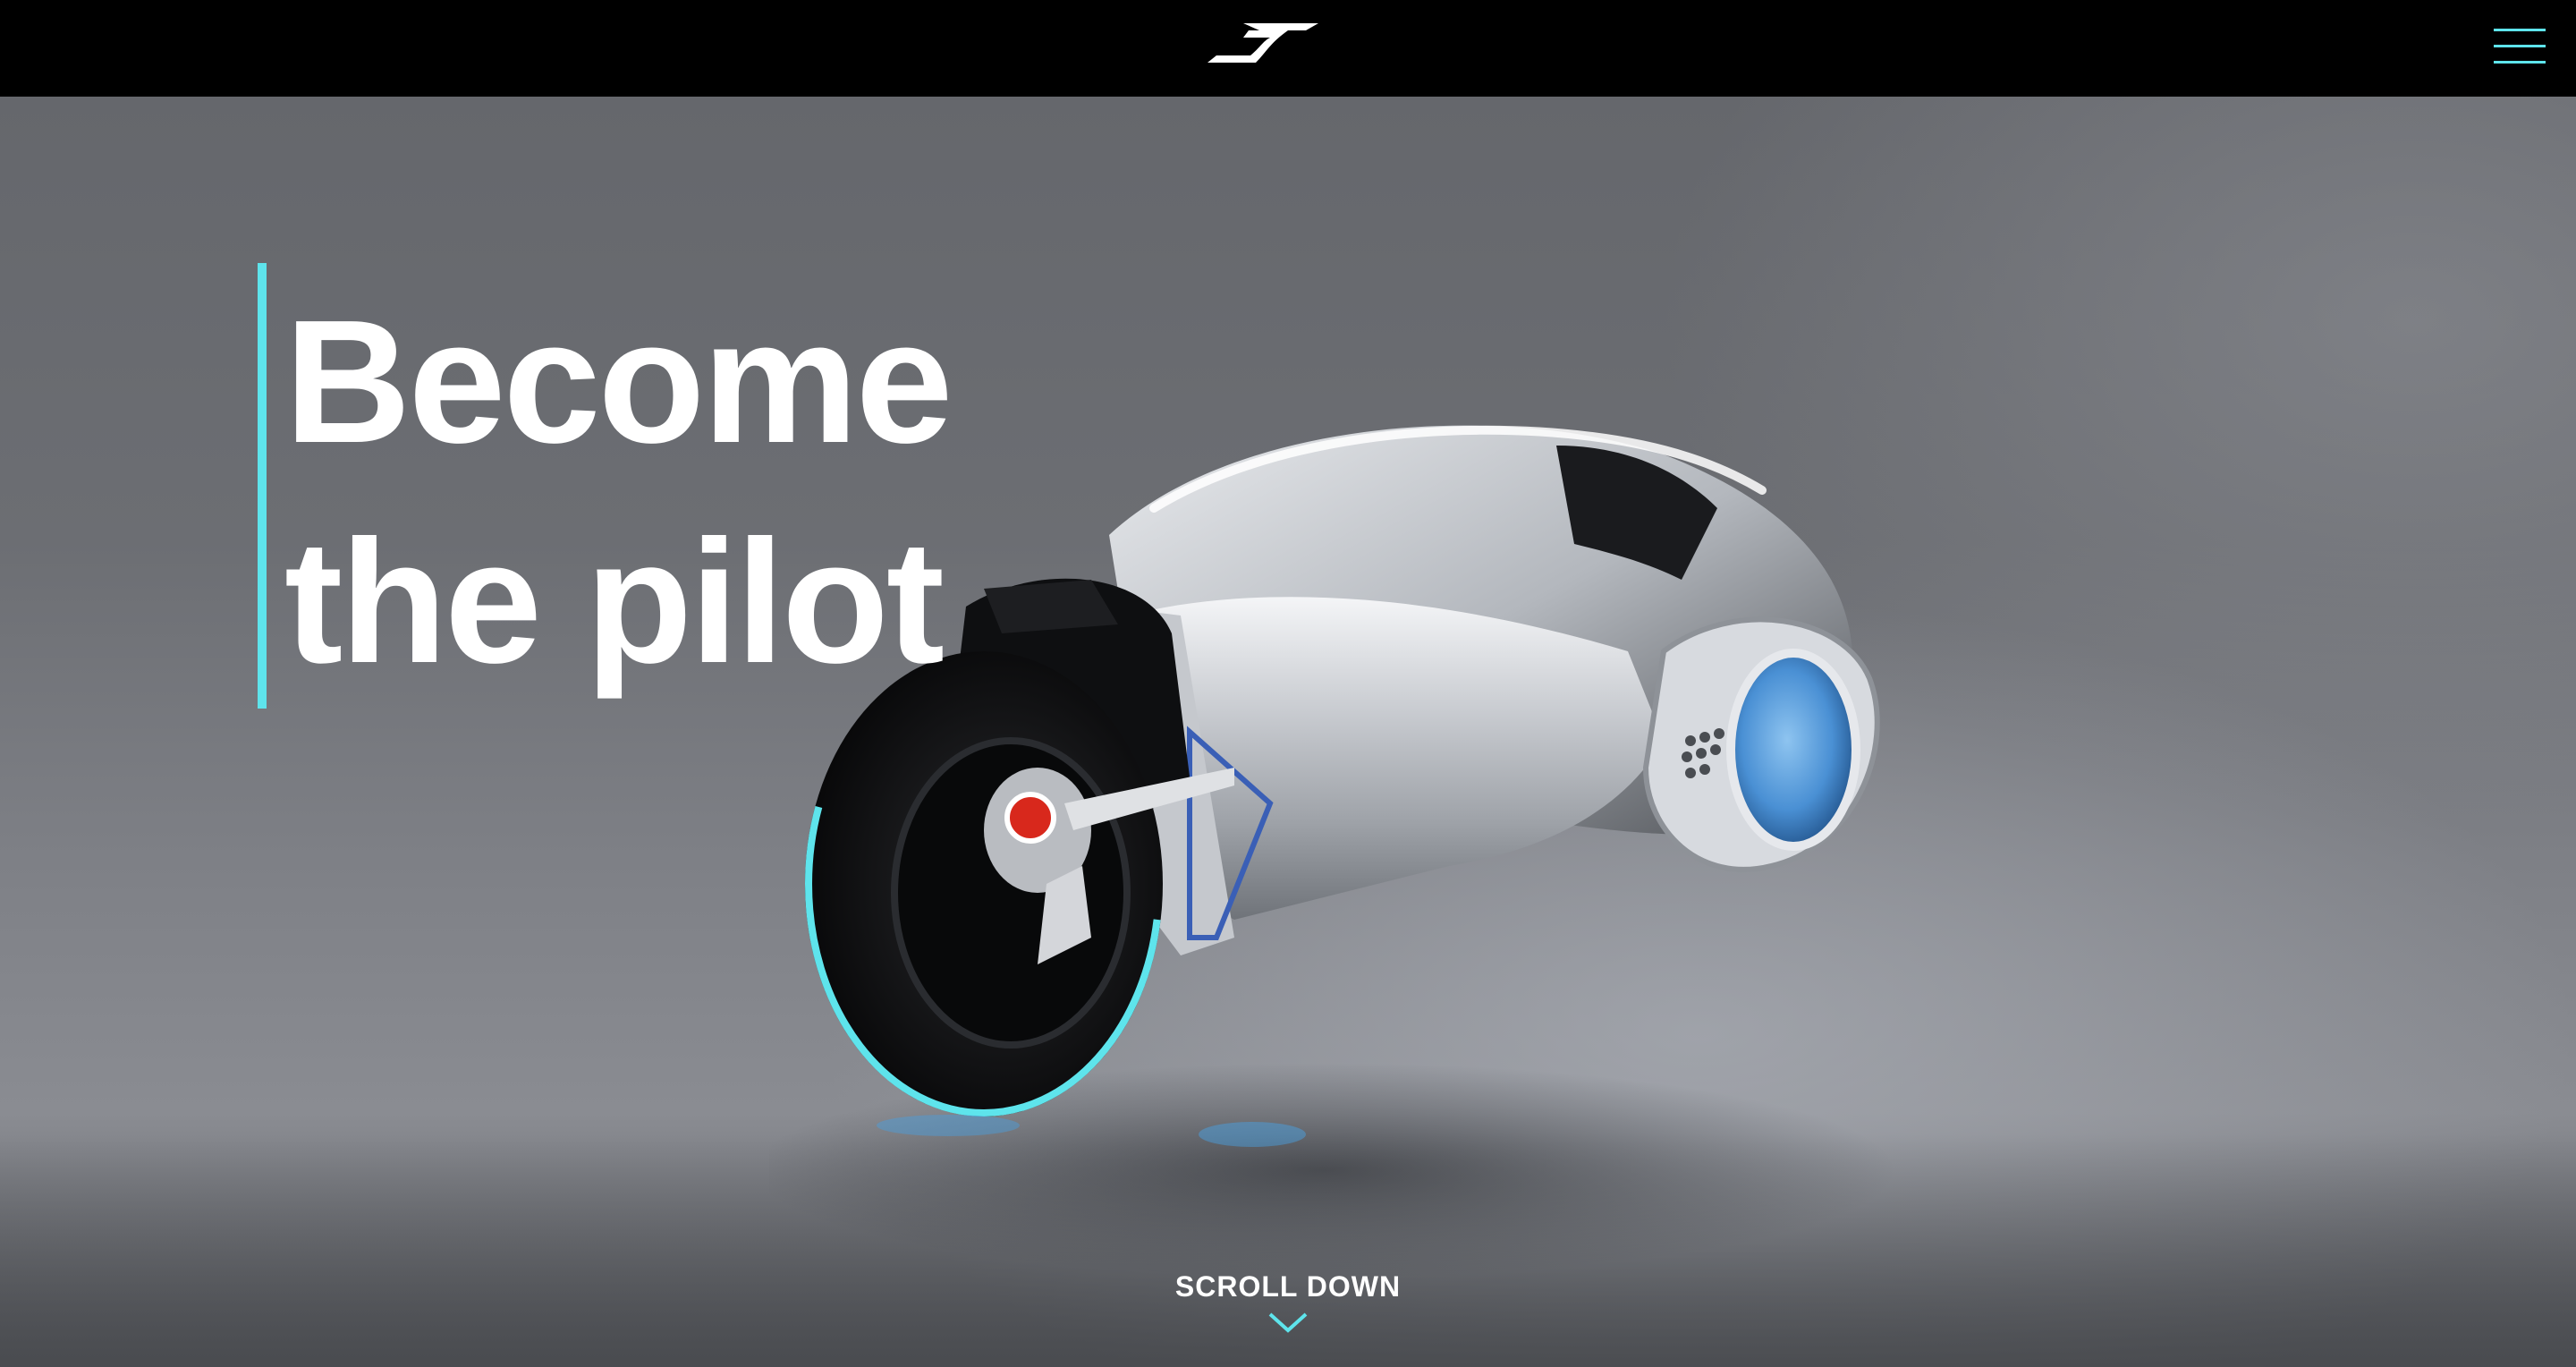  Describe the element at coordinates (618, 382) in the screenshot. I see `headline-line-1: Become` at that location.